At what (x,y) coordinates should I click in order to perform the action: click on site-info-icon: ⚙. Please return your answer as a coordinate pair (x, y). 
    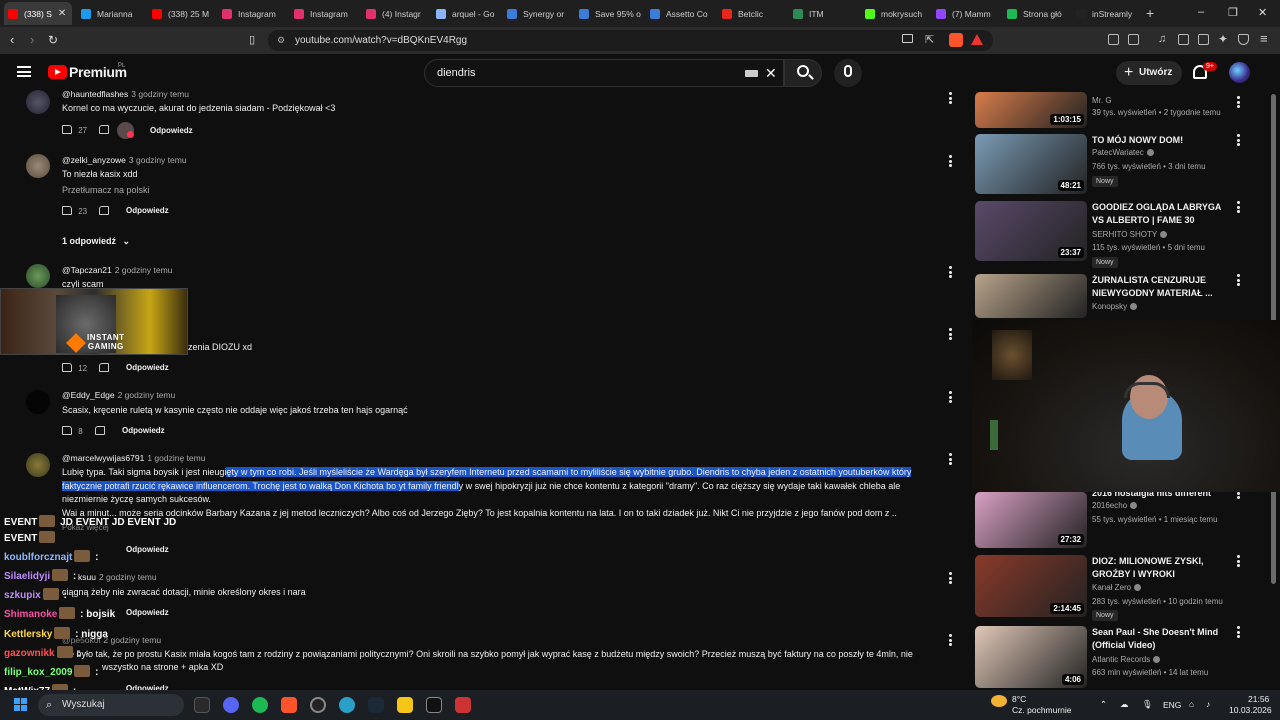
    Looking at the image, I should click on (281, 40).